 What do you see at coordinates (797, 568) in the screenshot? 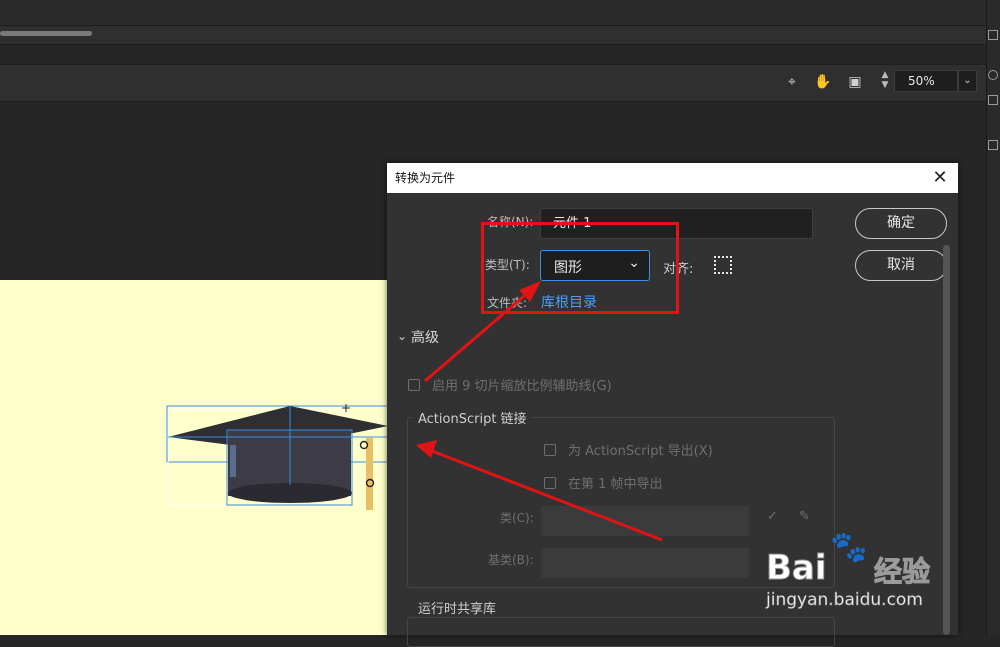
I see `watermark-brand: Bai` at bounding box center [797, 568].